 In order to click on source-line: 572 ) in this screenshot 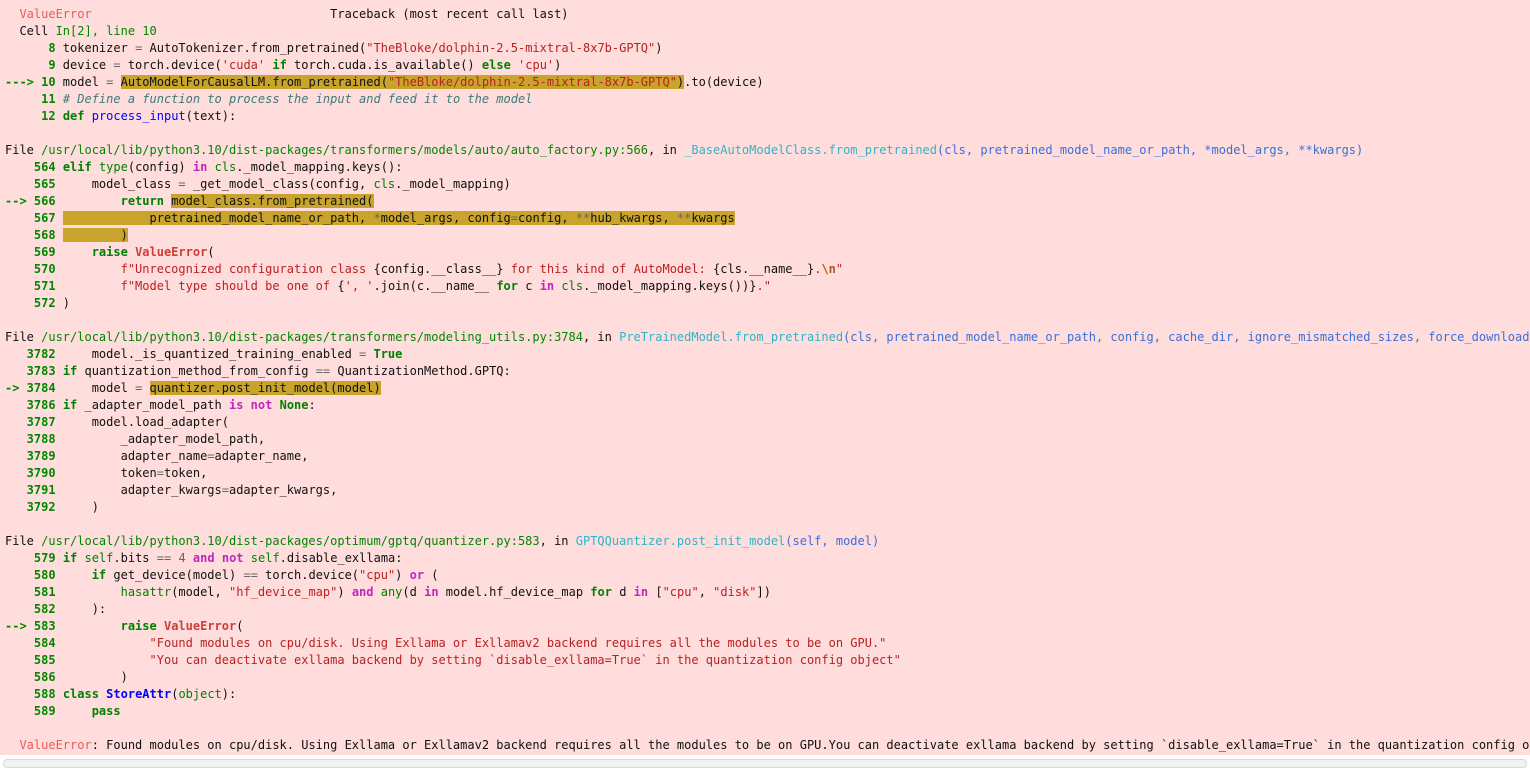, I will do `click(38, 303)`.